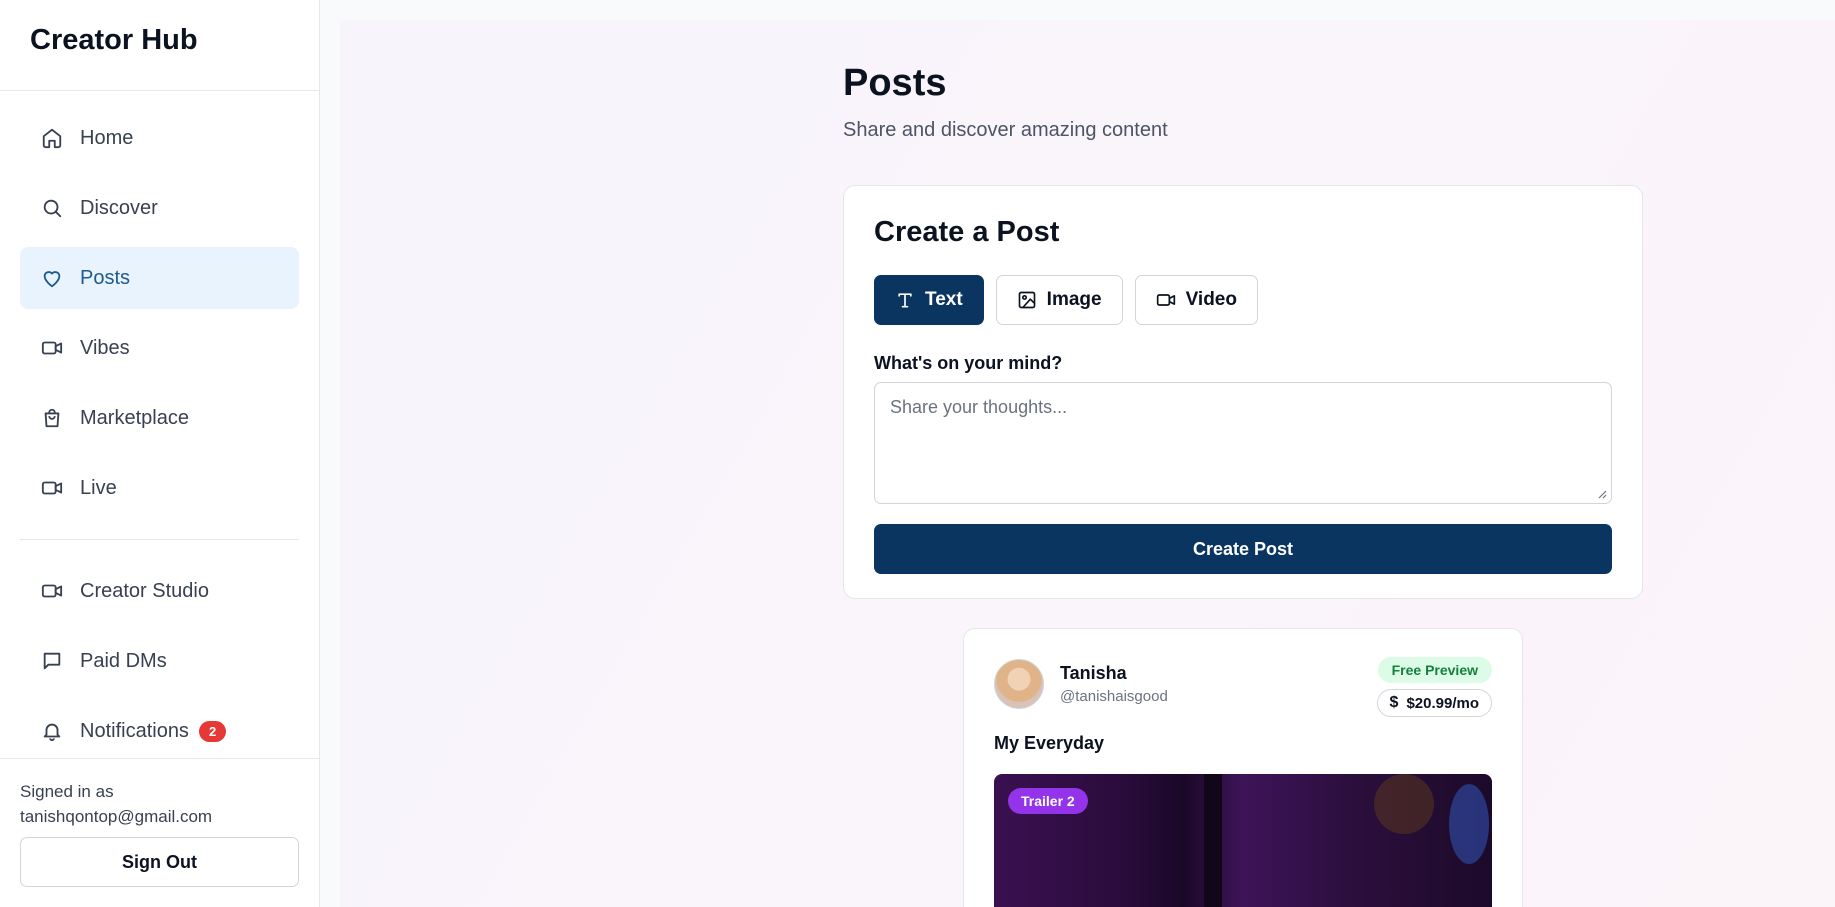  What do you see at coordinates (1442, 703) in the screenshot?
I see `price-label: $20.99/mo` at bounding box center [1442, 703].